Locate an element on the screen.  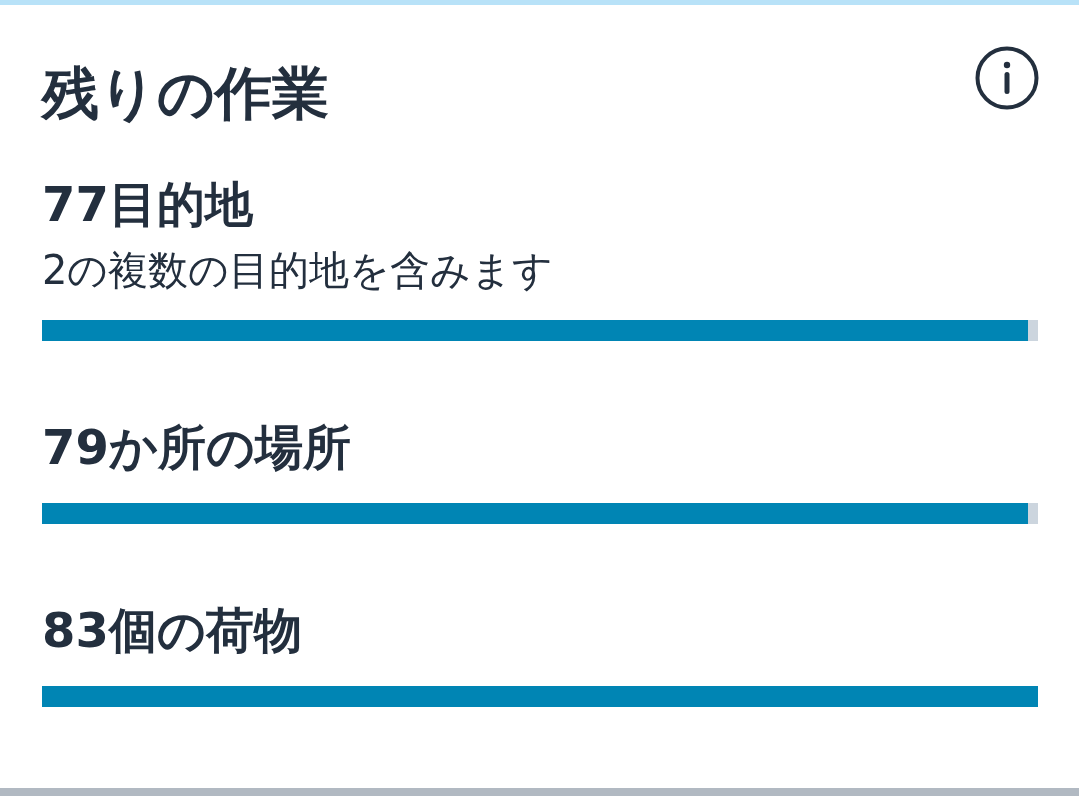
card-title: 残りの作業 is located at coordinates (185, 93).